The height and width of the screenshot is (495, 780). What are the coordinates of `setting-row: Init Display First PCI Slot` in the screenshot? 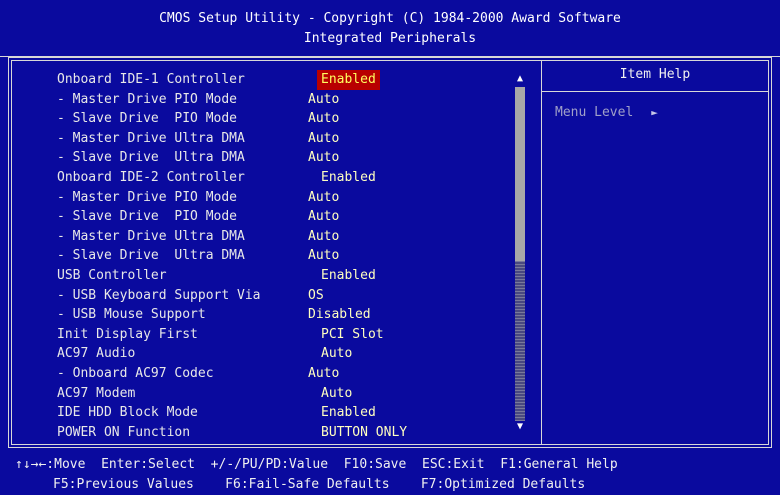 It's located at (287, 335).